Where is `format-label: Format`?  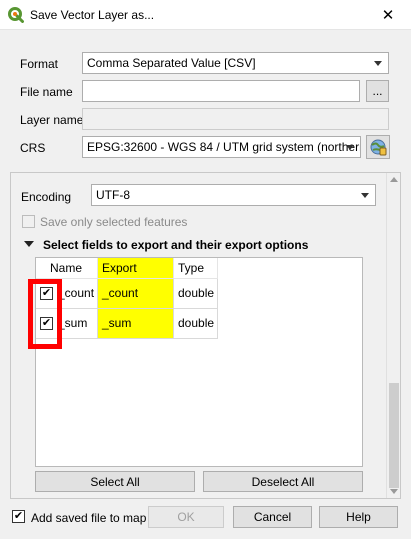 format-label: Format is located at coordinates (39, 64).